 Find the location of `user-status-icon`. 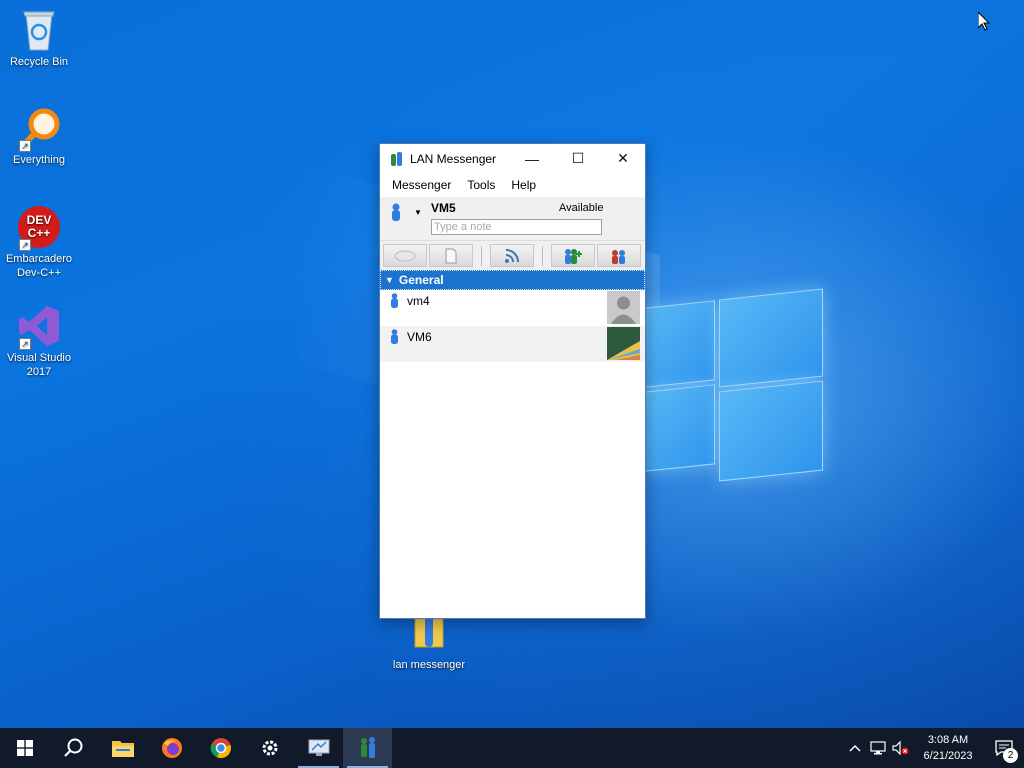

user-status-icon is located at coordinates (396, 212).